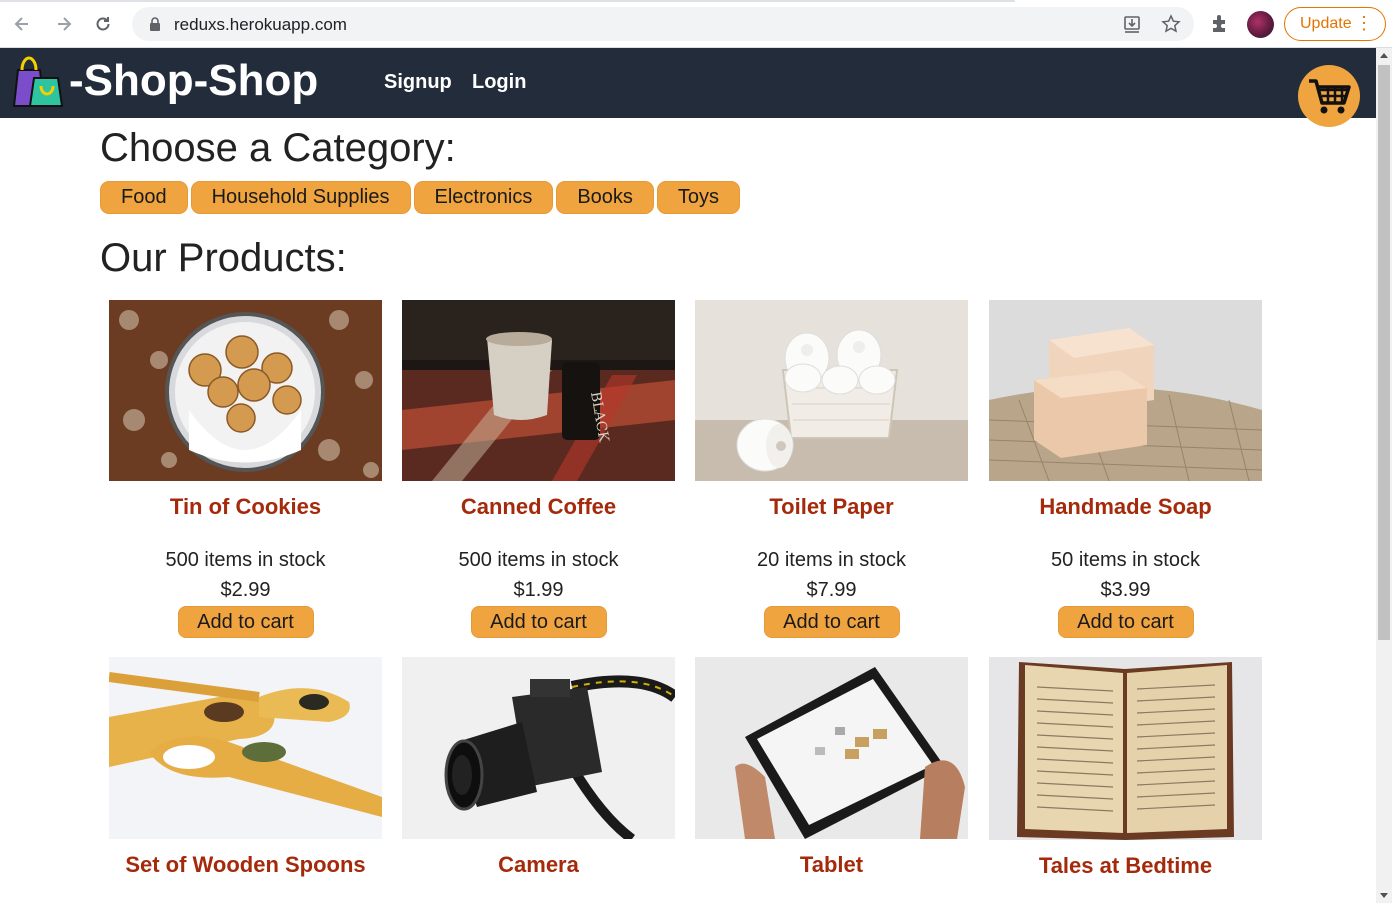 The image size is (1392, 903). What do you see at coordinates (1171, 24) in the screenshot?
I see `bookmark-star-icon` at bounding box center [1171, 24].